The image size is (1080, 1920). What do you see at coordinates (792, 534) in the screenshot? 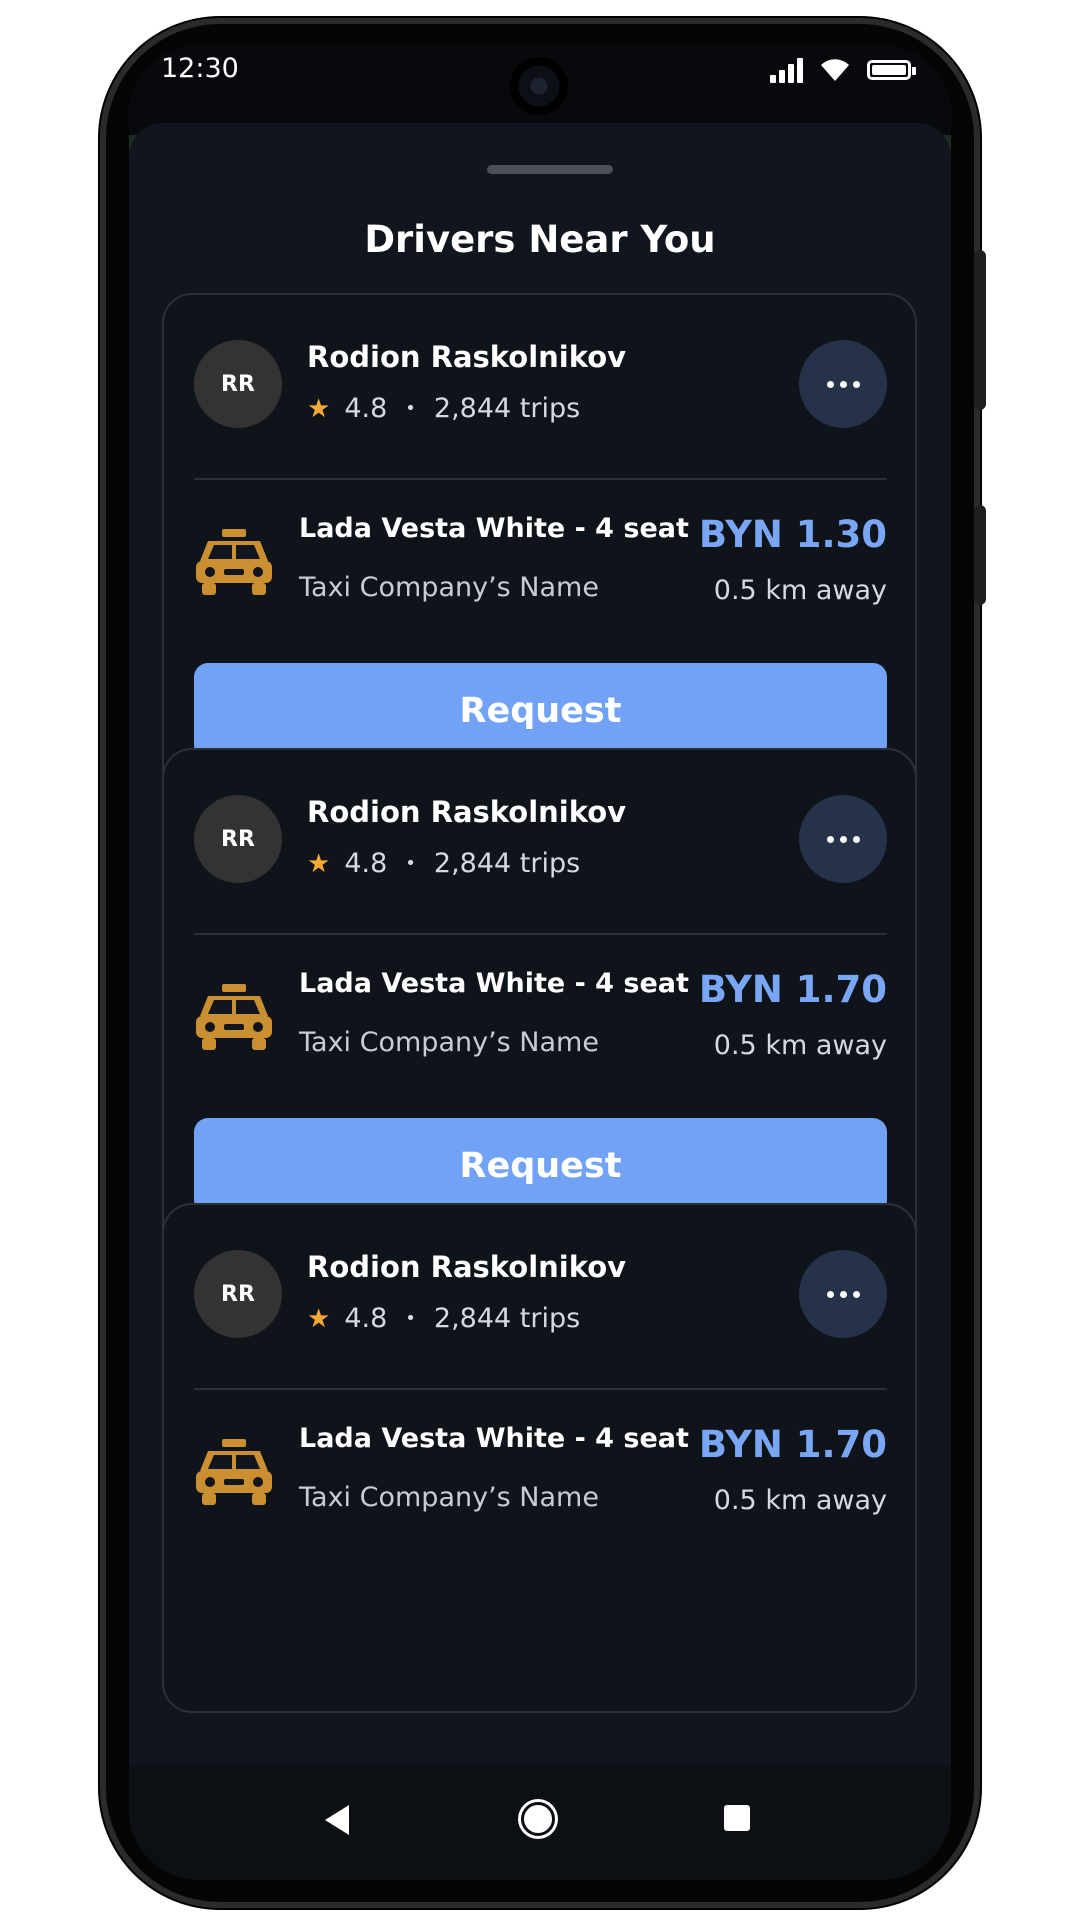
I see `fare-price: BYN 1.30` at bounding box center [792, 534].